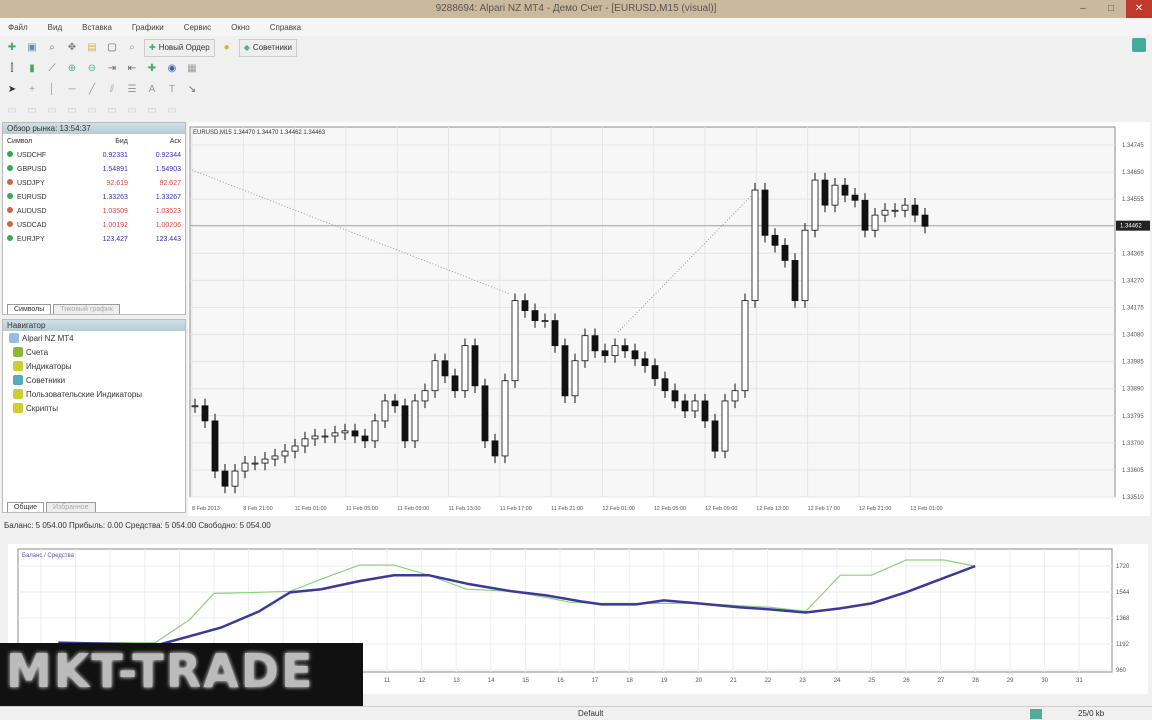  I want to click on period-m15-icon: ▭, so click(52, 111).